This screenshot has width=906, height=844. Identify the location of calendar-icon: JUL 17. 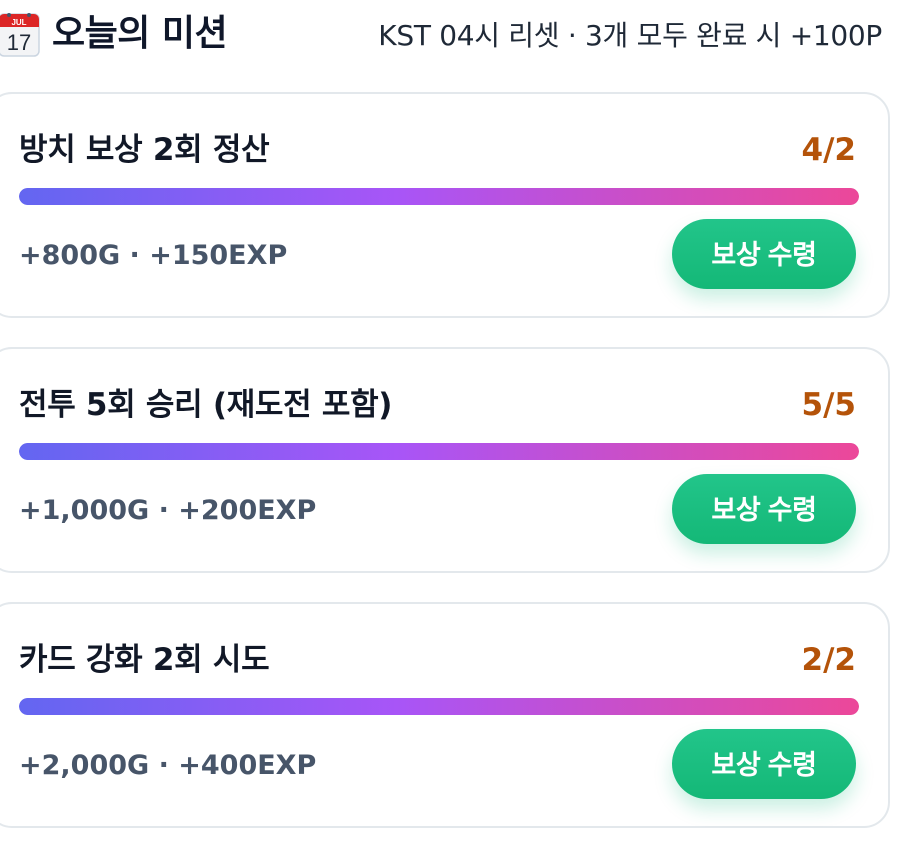
(20, 34).